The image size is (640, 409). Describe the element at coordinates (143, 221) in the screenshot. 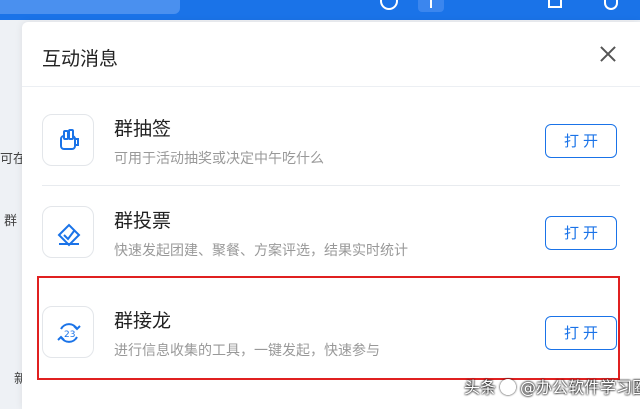

I see `item-name: 群投票` at that location.